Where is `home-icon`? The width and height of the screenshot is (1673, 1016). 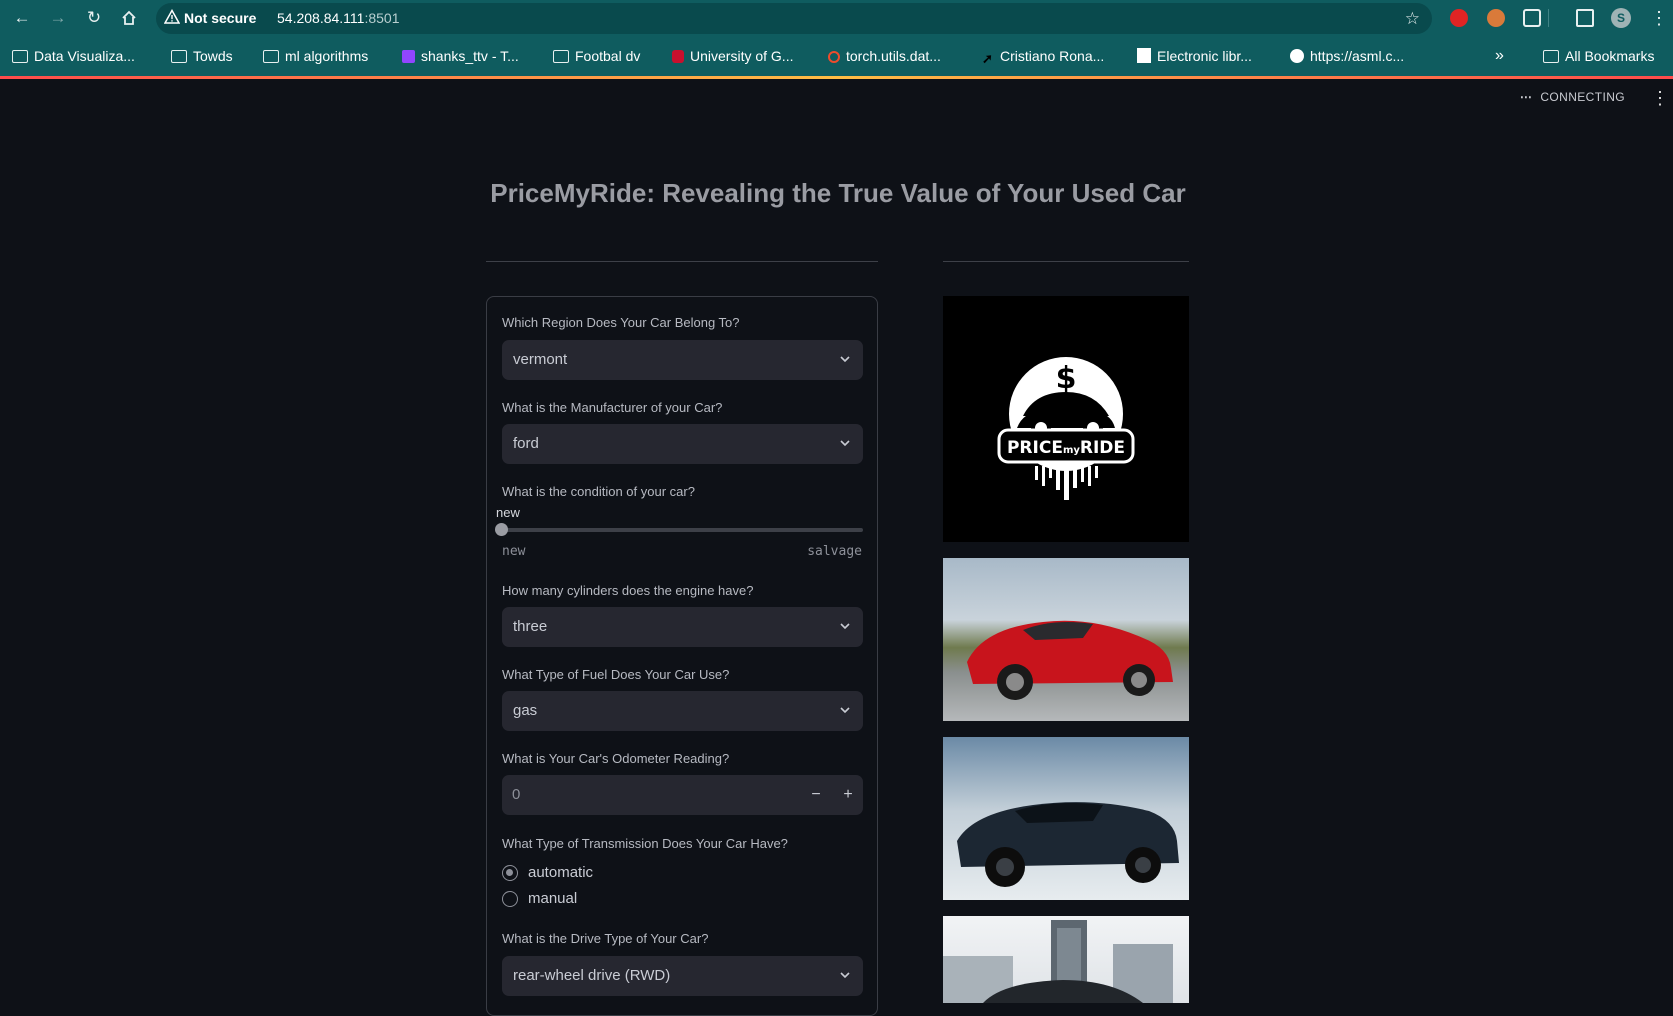
home-icon is located at coordinates (129, 18).